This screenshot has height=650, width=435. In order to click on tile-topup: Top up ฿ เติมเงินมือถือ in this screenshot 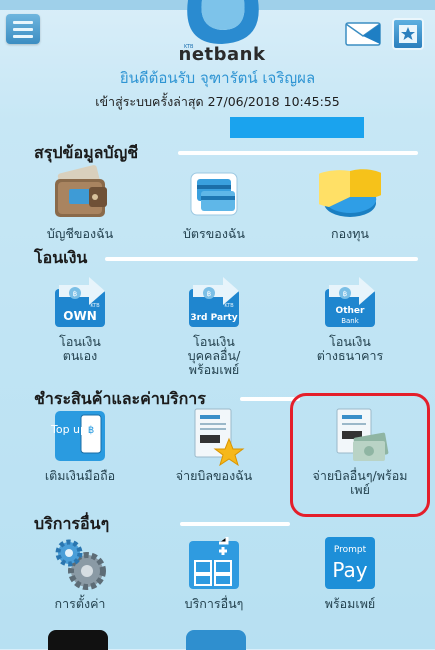, I will do `click(80, 444)`.